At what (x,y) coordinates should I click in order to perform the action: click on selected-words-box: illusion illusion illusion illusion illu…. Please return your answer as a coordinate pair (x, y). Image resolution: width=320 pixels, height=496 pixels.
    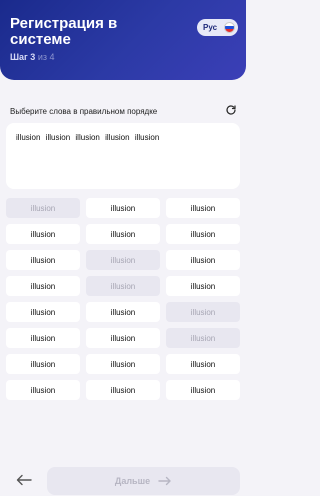
    Looking at the image, I should click on (123, 156).